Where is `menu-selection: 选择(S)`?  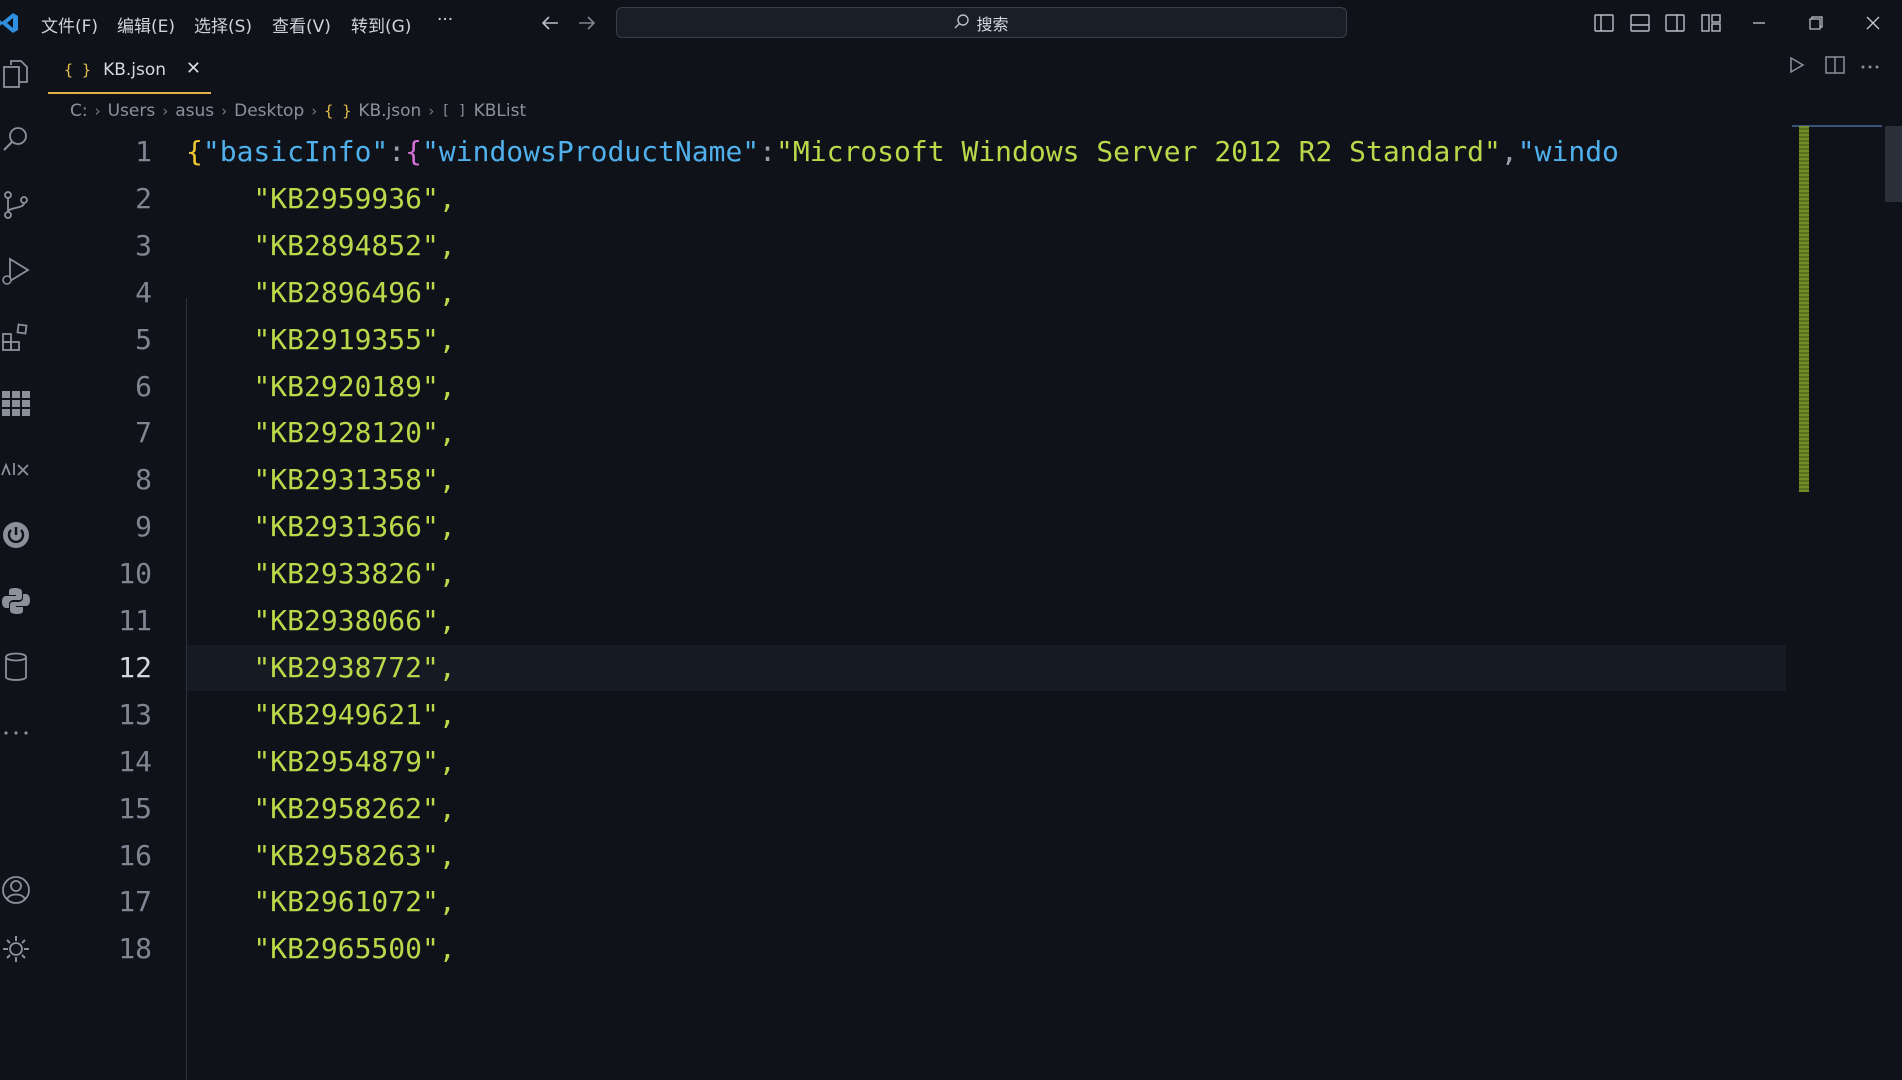 menu-selection: 选择(S) is located at coordinates (223, 24).